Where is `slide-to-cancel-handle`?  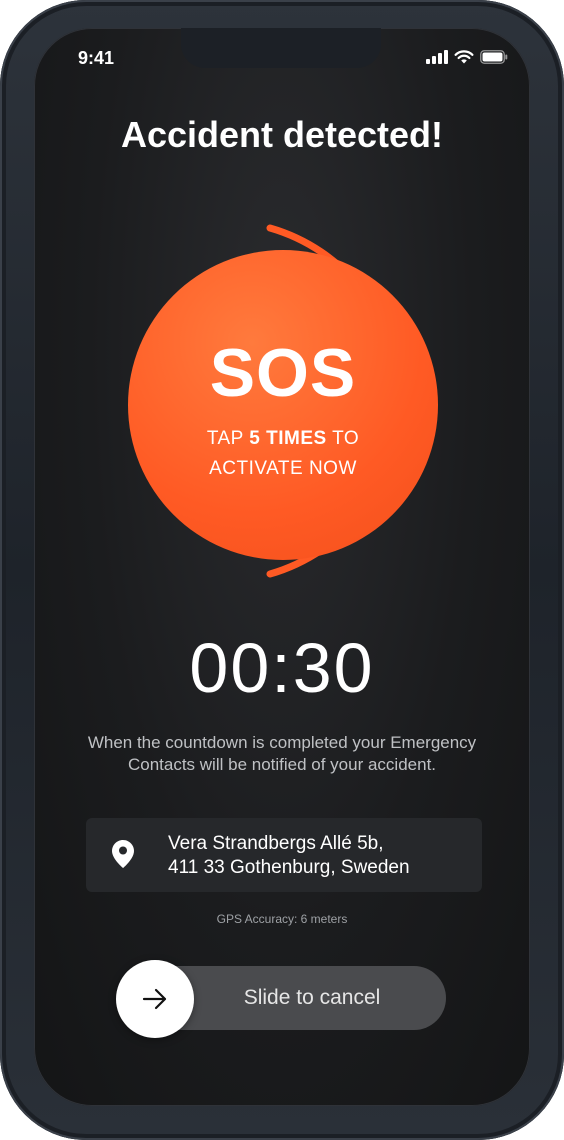 slide-to-cancel-handle is located at coordinates (155, 999).